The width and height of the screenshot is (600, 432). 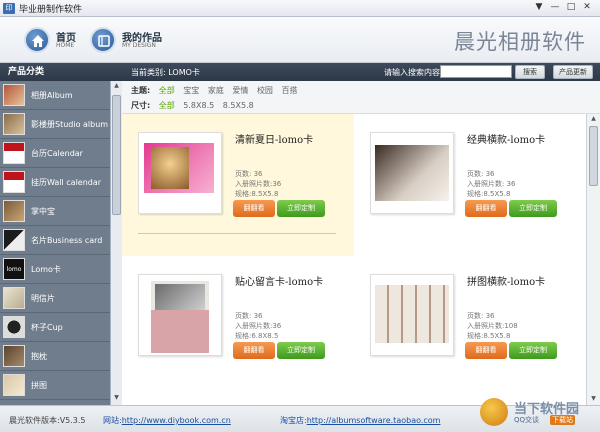 What do you see at coordinates (300, 40) in the screenshot?
I see `header: 首页 HOME 我的作品 MY DESIGN 晨光相册软件` at bounding box center [300, 40].